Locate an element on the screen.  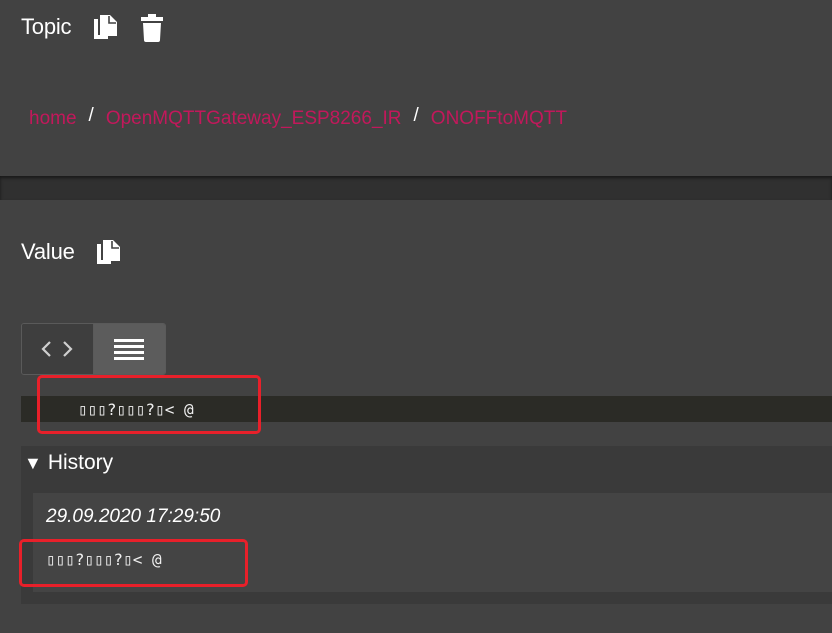
list-icon is located at coordinates (129, 349).